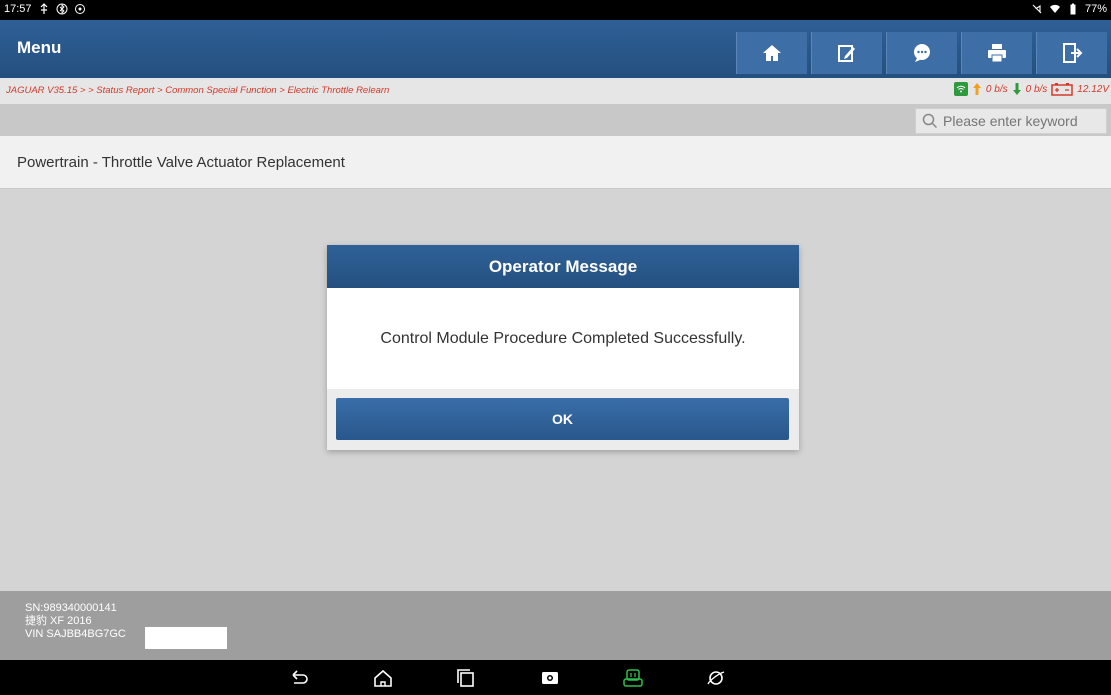 The width and height of the screenshot is (1111, 695). What do you see at coordinates (996, 89) in the screenshot?
I see `upload-rate: 0 b/s` at bounding box center [996, 89].